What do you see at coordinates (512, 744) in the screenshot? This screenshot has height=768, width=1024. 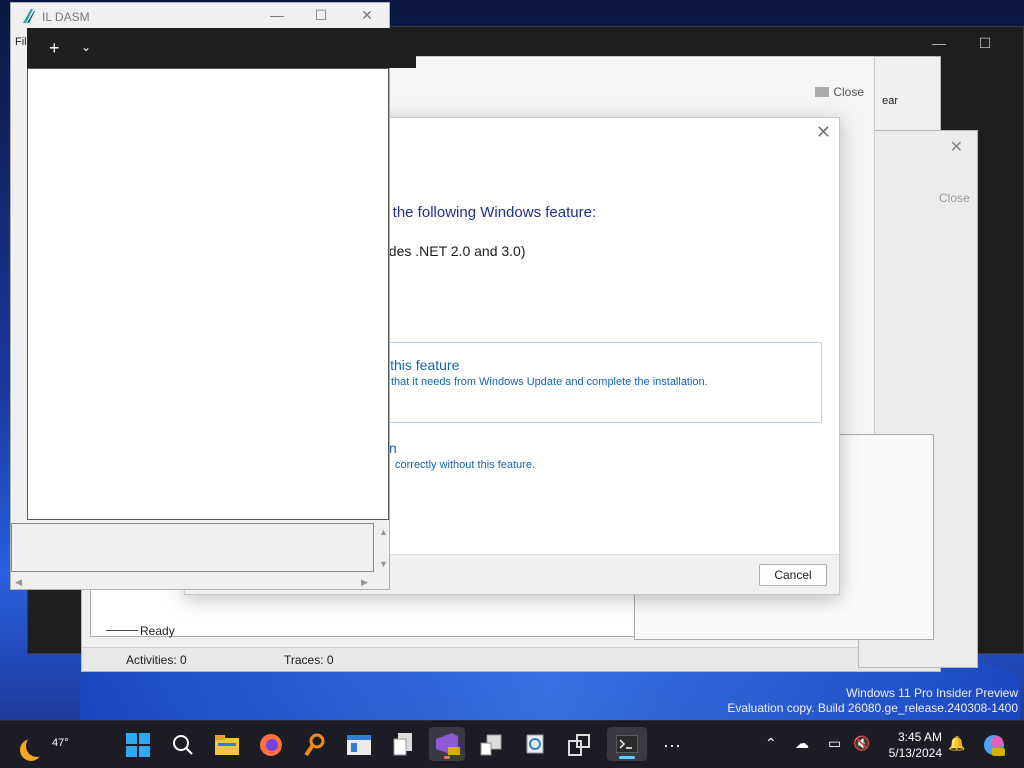 I see `taskbar: 47° ··· ⌃ ☁ ▭ 🔇 3:45 AM 5/13/2024 🔔` at bounding box center [512, 744].